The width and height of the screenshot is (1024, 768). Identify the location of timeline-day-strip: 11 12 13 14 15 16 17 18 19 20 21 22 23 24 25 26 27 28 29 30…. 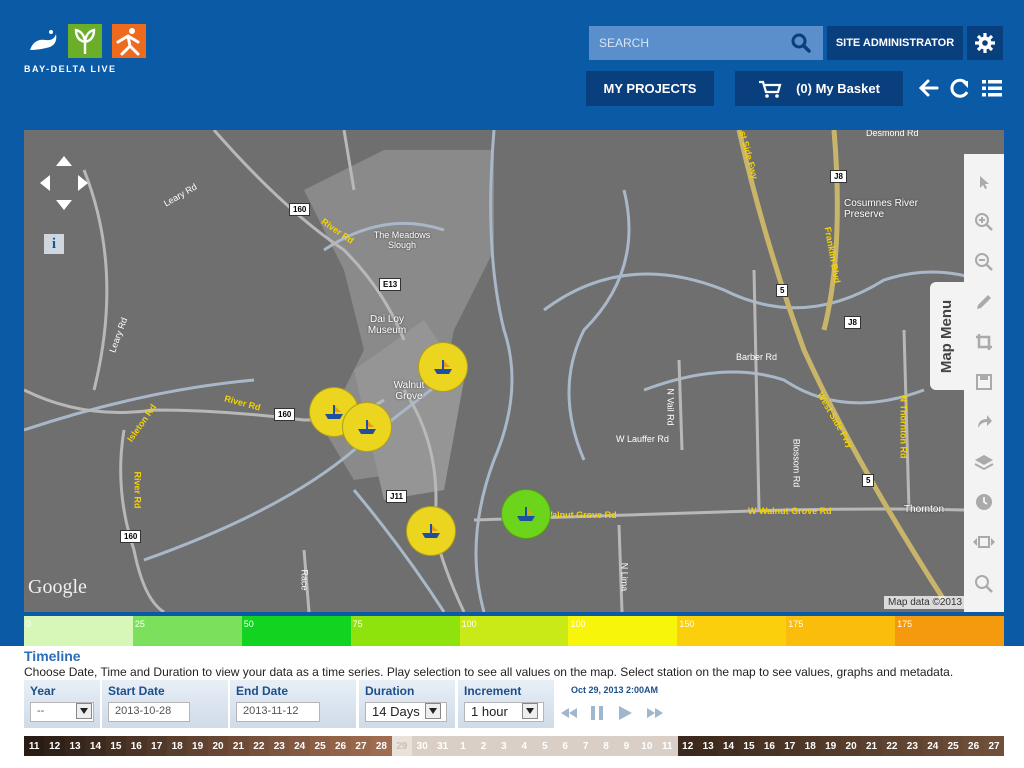
(514, 746).